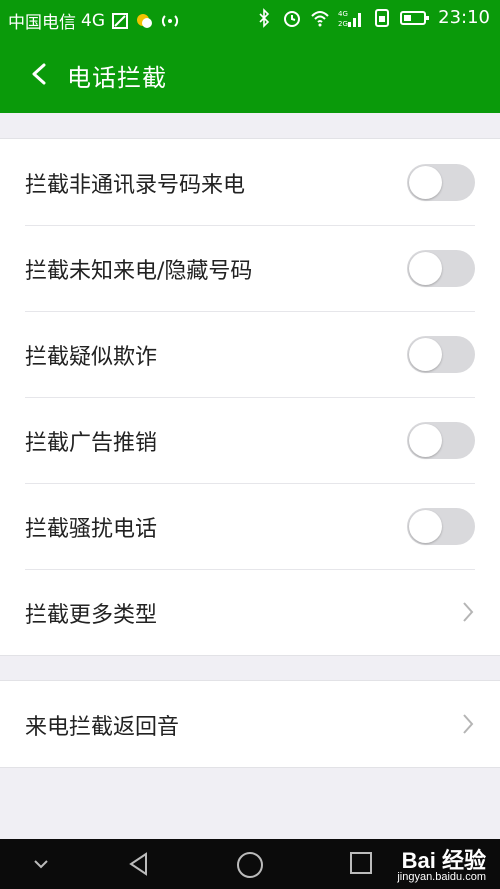 This screenshot has width=500, height=889. What do you see at coordinates (117, 78) in the screenshot?
I see `page-title: 电话拦截` at bounding box center [117, 78].